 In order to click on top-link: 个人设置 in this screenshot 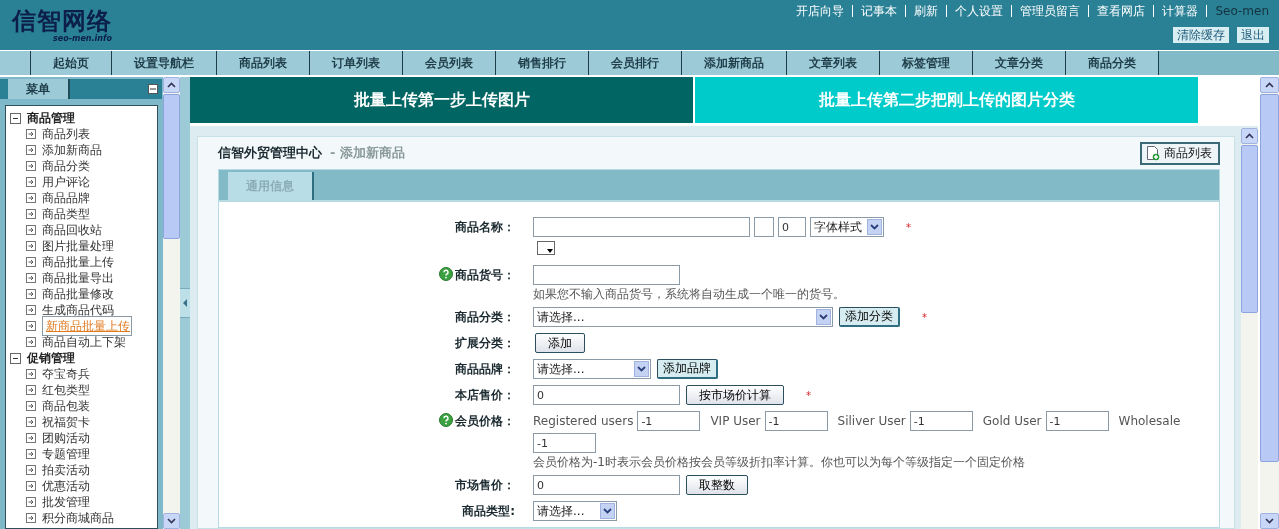, I will do `click(980, 11)`.